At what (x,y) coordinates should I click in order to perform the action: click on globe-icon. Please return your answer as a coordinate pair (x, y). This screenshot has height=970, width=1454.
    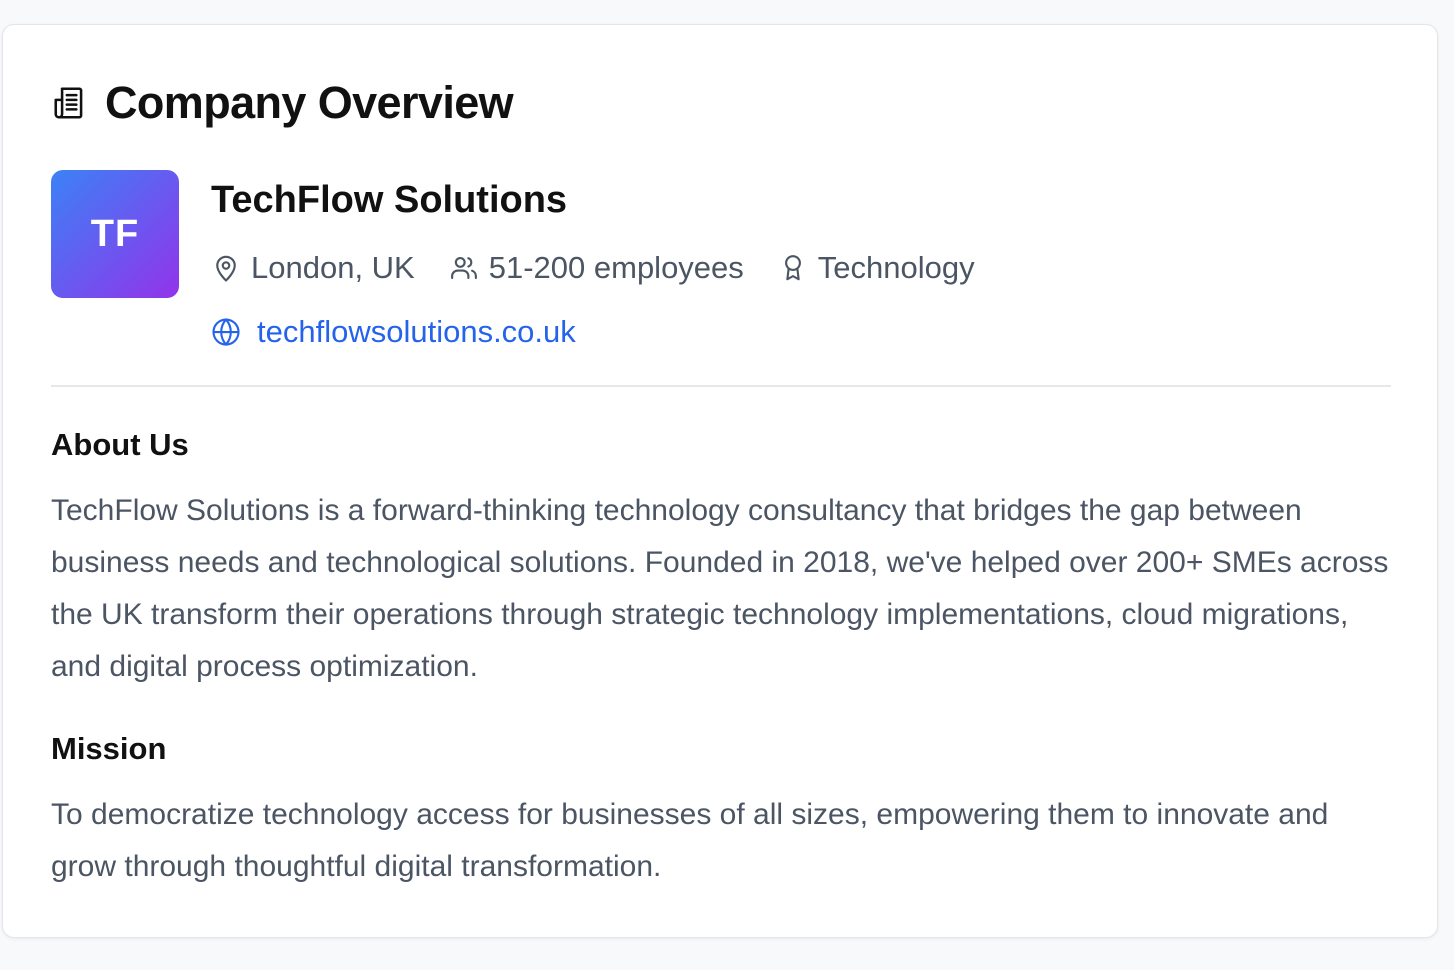
    Looking at the image, I should click on (226, 332).